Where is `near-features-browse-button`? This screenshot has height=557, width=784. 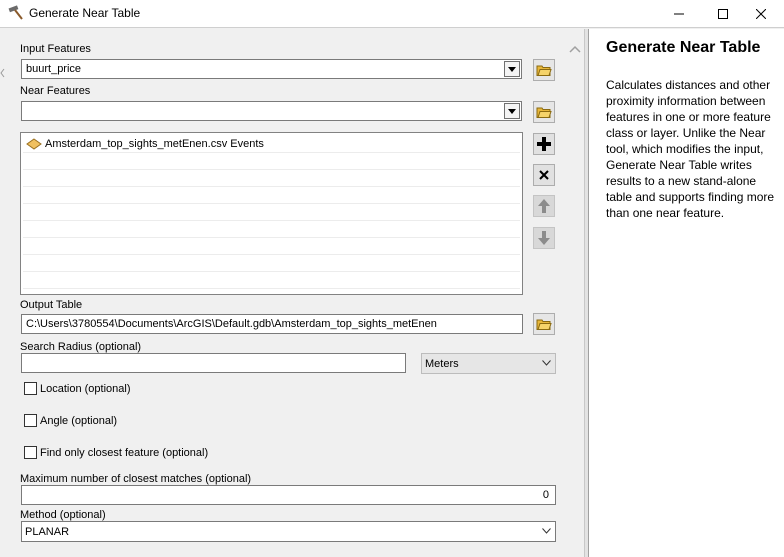
near-features-browse-button is located at coordinates (544, 112).